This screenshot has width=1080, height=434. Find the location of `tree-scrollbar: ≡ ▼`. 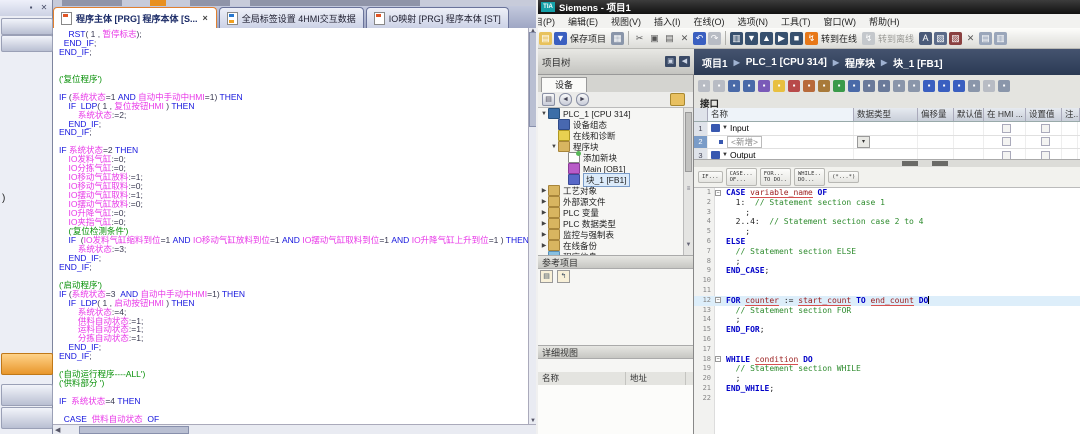

tree-scrollbar: ≡ ▼ is located at coordinates (688, 181).